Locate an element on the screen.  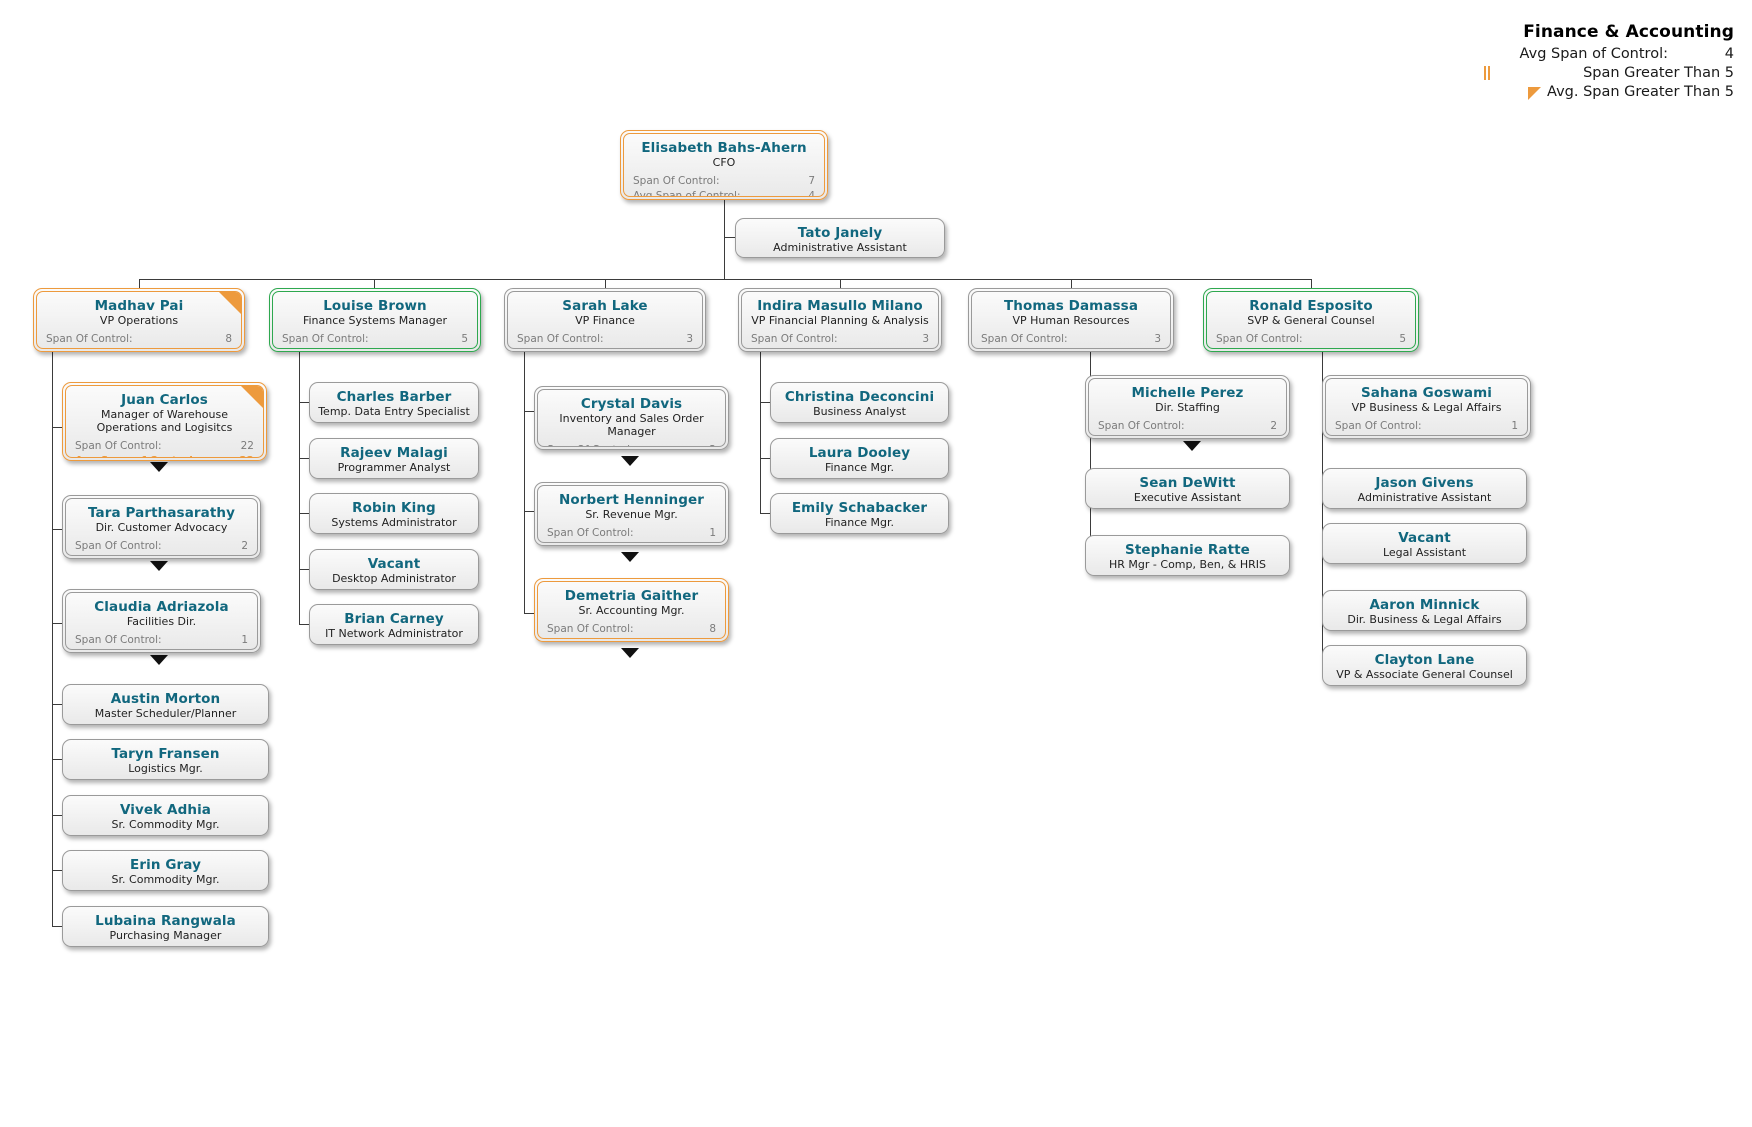
span-value: 2 is located at coordinates (712, 444).